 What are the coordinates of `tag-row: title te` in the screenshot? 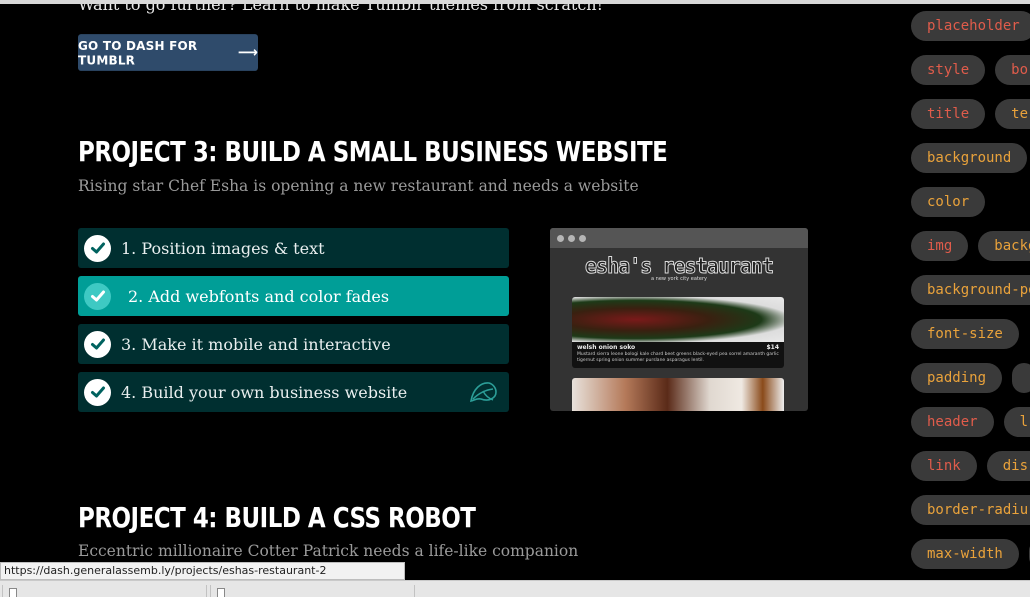 It's located at (970, 114).